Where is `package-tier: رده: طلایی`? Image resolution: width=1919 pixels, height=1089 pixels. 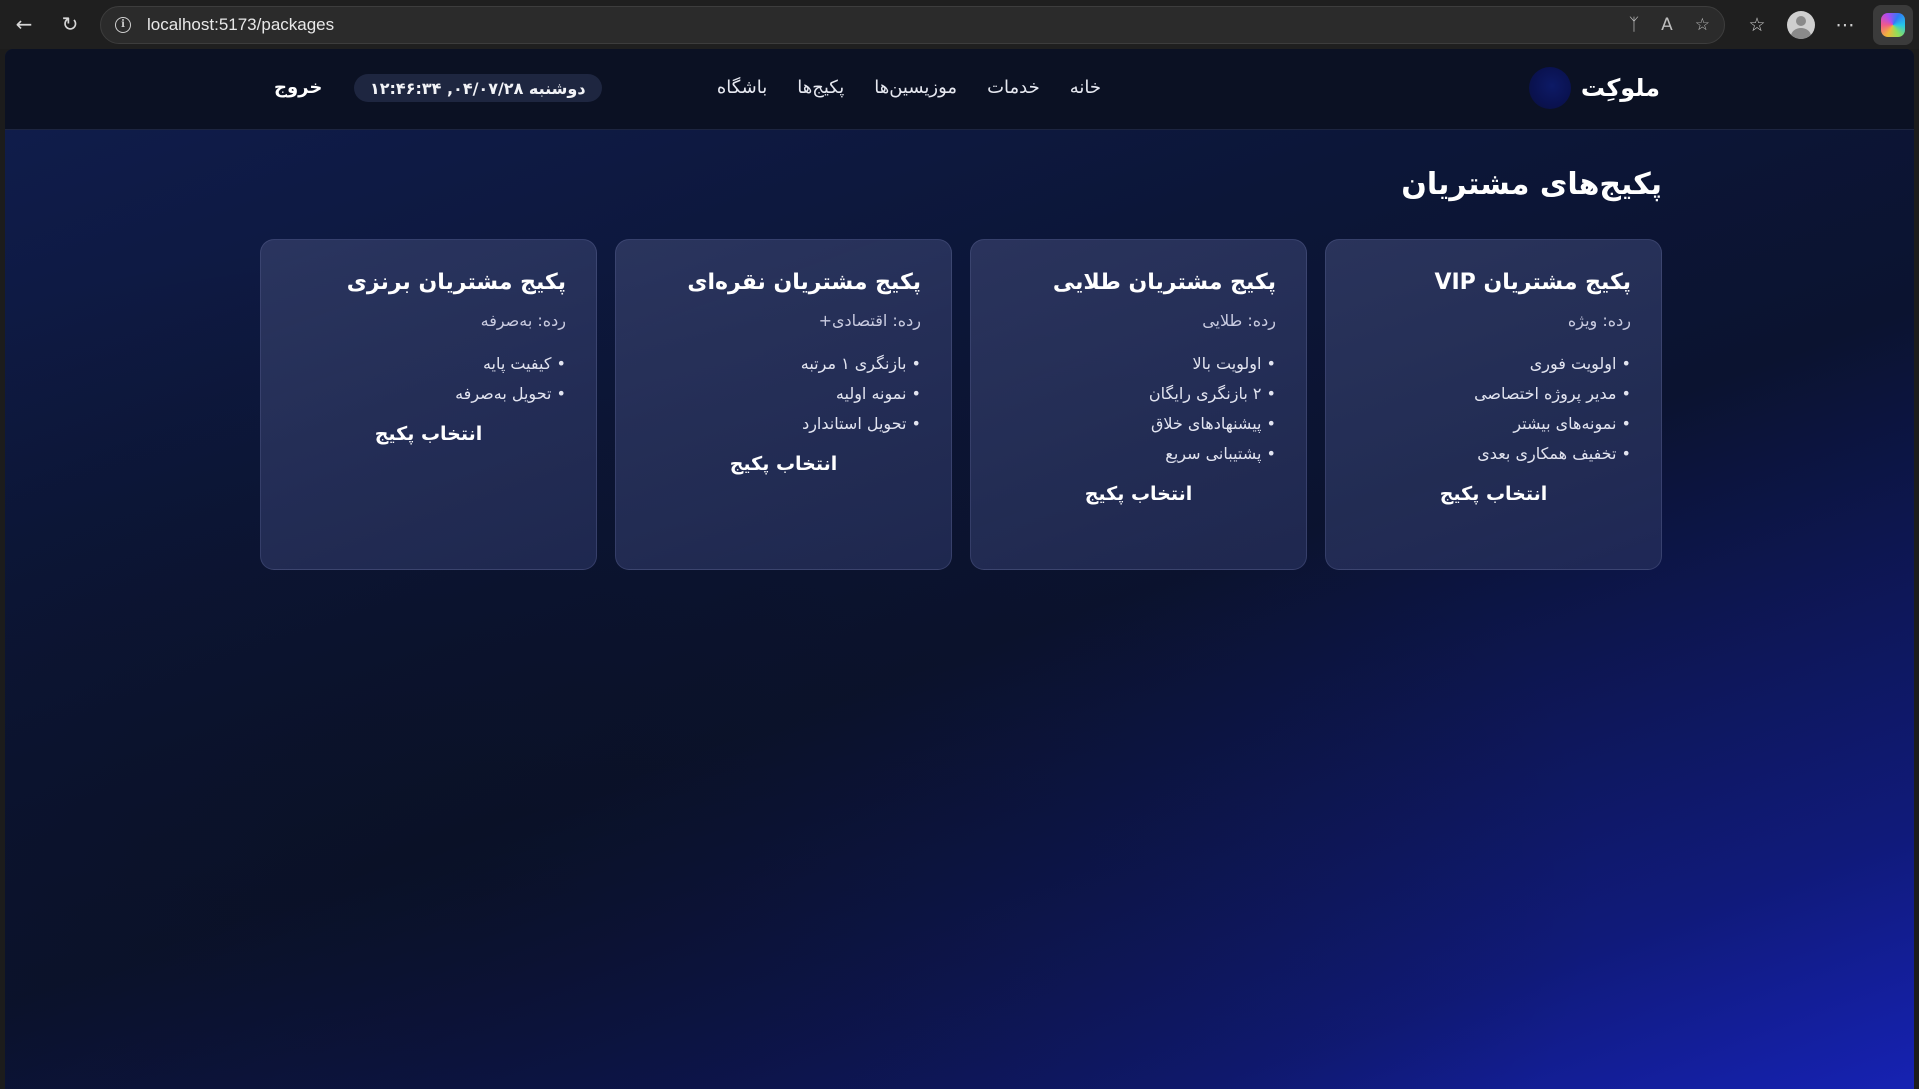 package-tier: رده: طلایی is located at coordinates (1239, 320).